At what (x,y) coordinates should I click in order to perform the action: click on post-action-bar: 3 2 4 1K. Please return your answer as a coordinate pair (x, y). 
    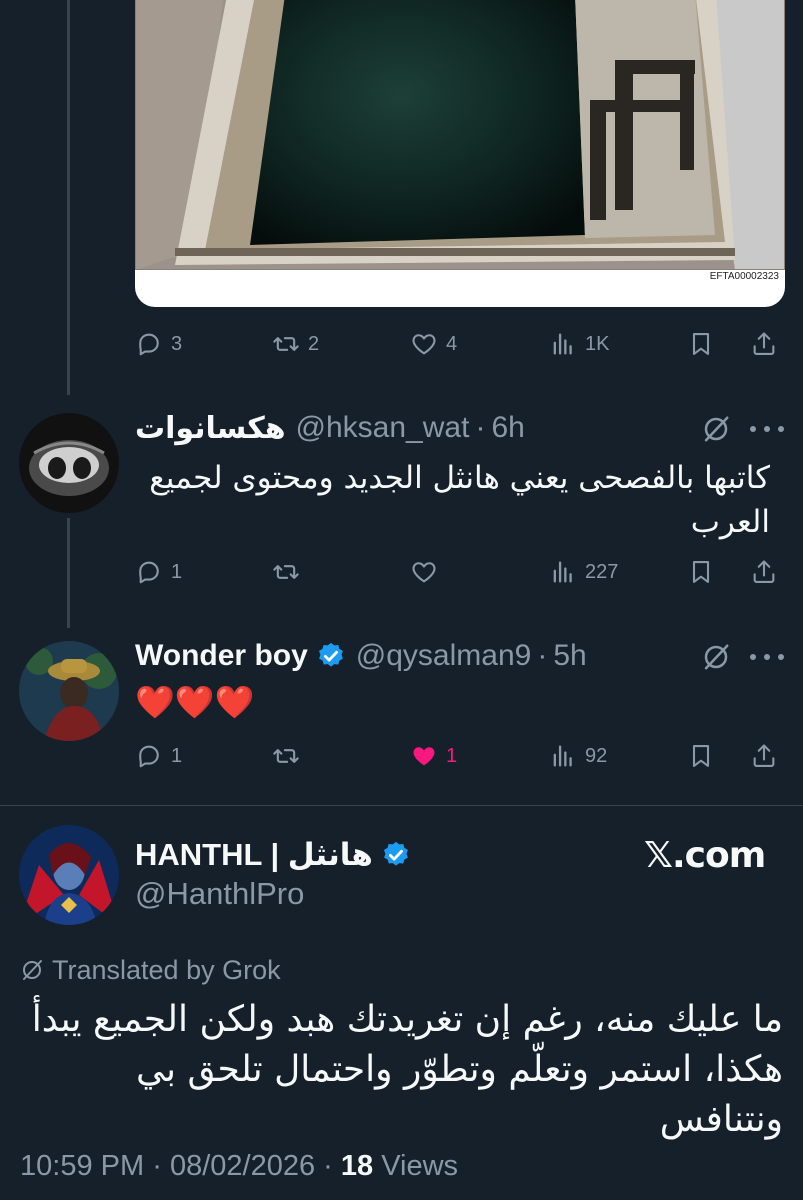
    Looking at the image, I should click on (460, 344).